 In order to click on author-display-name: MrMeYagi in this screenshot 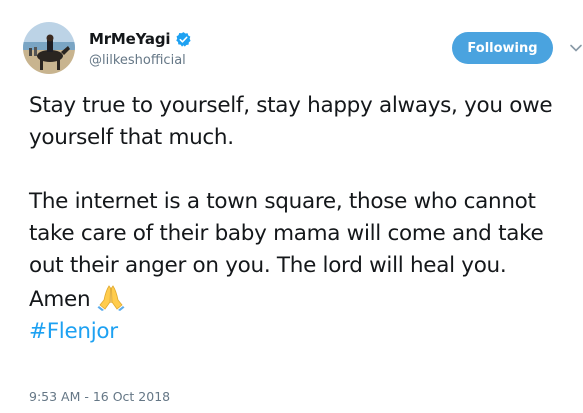, I will do `click(130, 39)`.